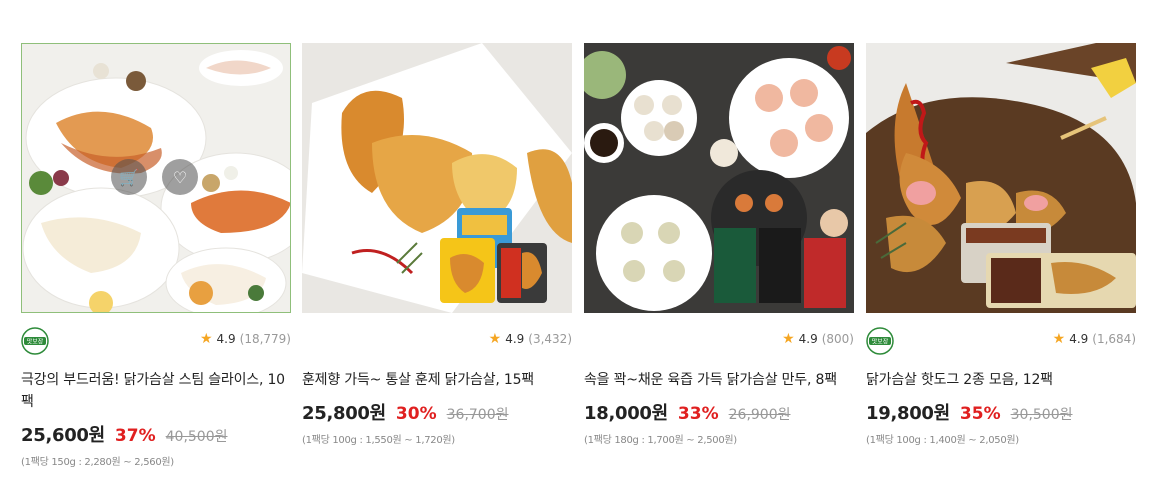 The height and width of the screenshot is (478, 1166). I want to click on rating: ★ 4.9 (18,779), so click(245, 339).